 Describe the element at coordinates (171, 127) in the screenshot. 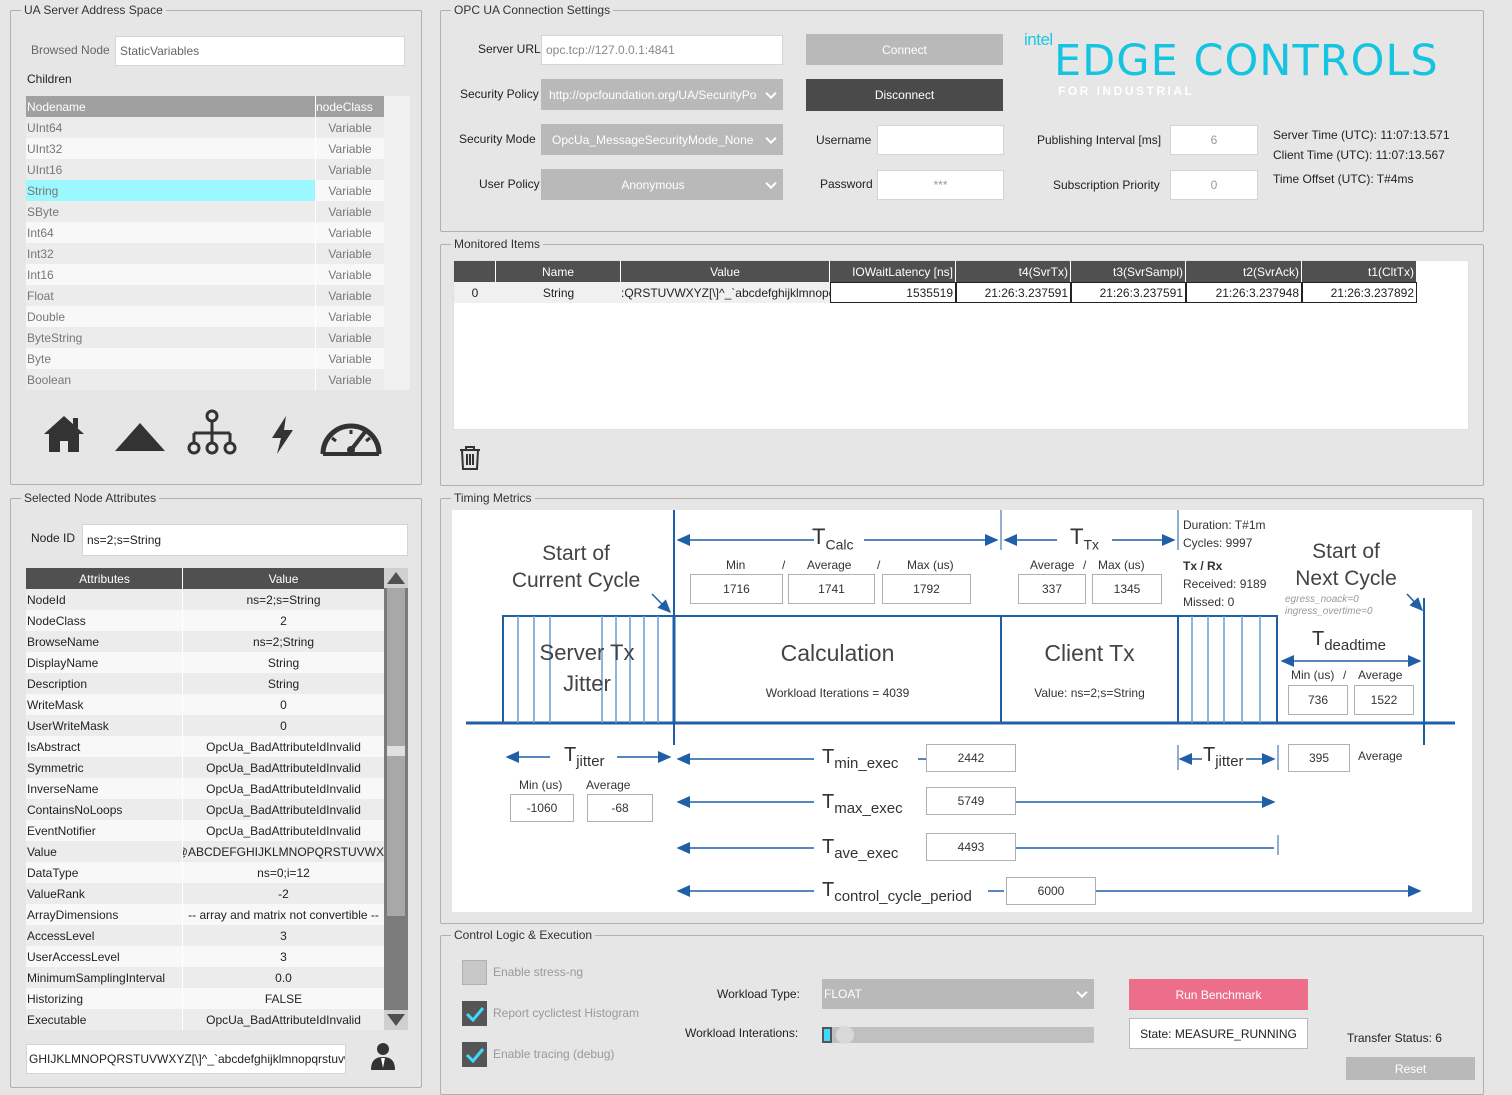

I see `node-name: UInt64` at that location.